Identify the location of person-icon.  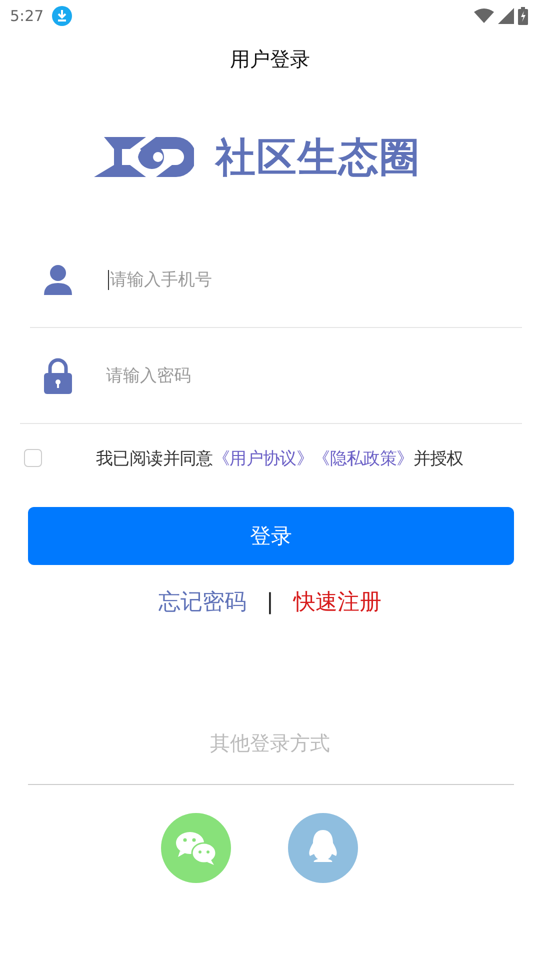
(58, 280).